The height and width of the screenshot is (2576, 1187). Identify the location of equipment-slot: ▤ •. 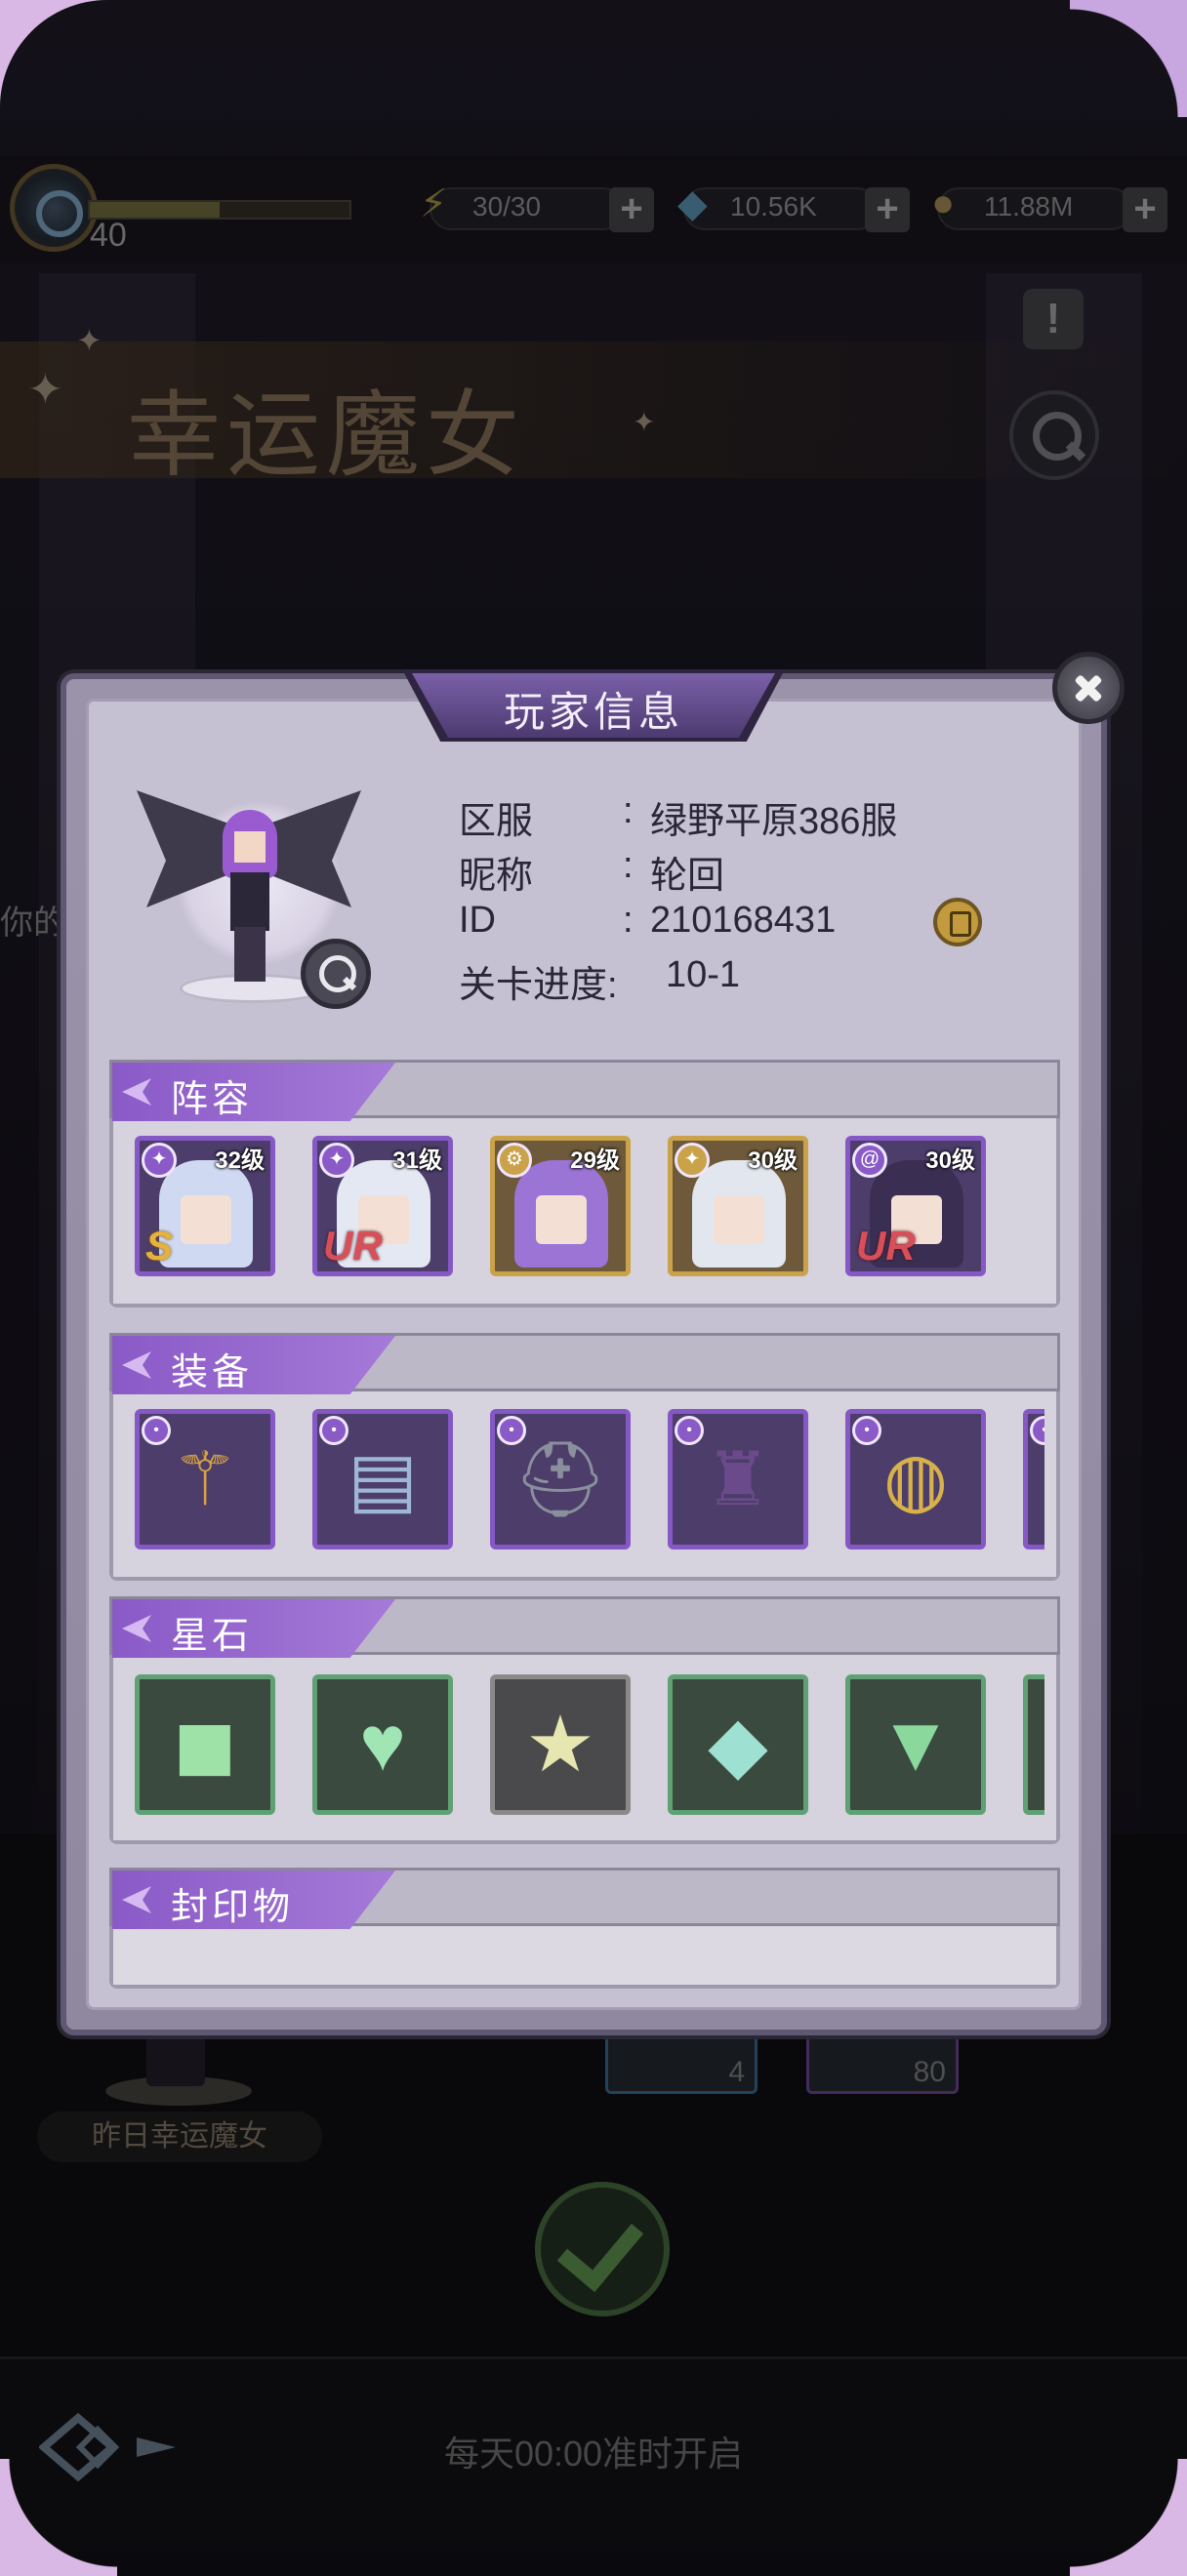
(382, 1479).